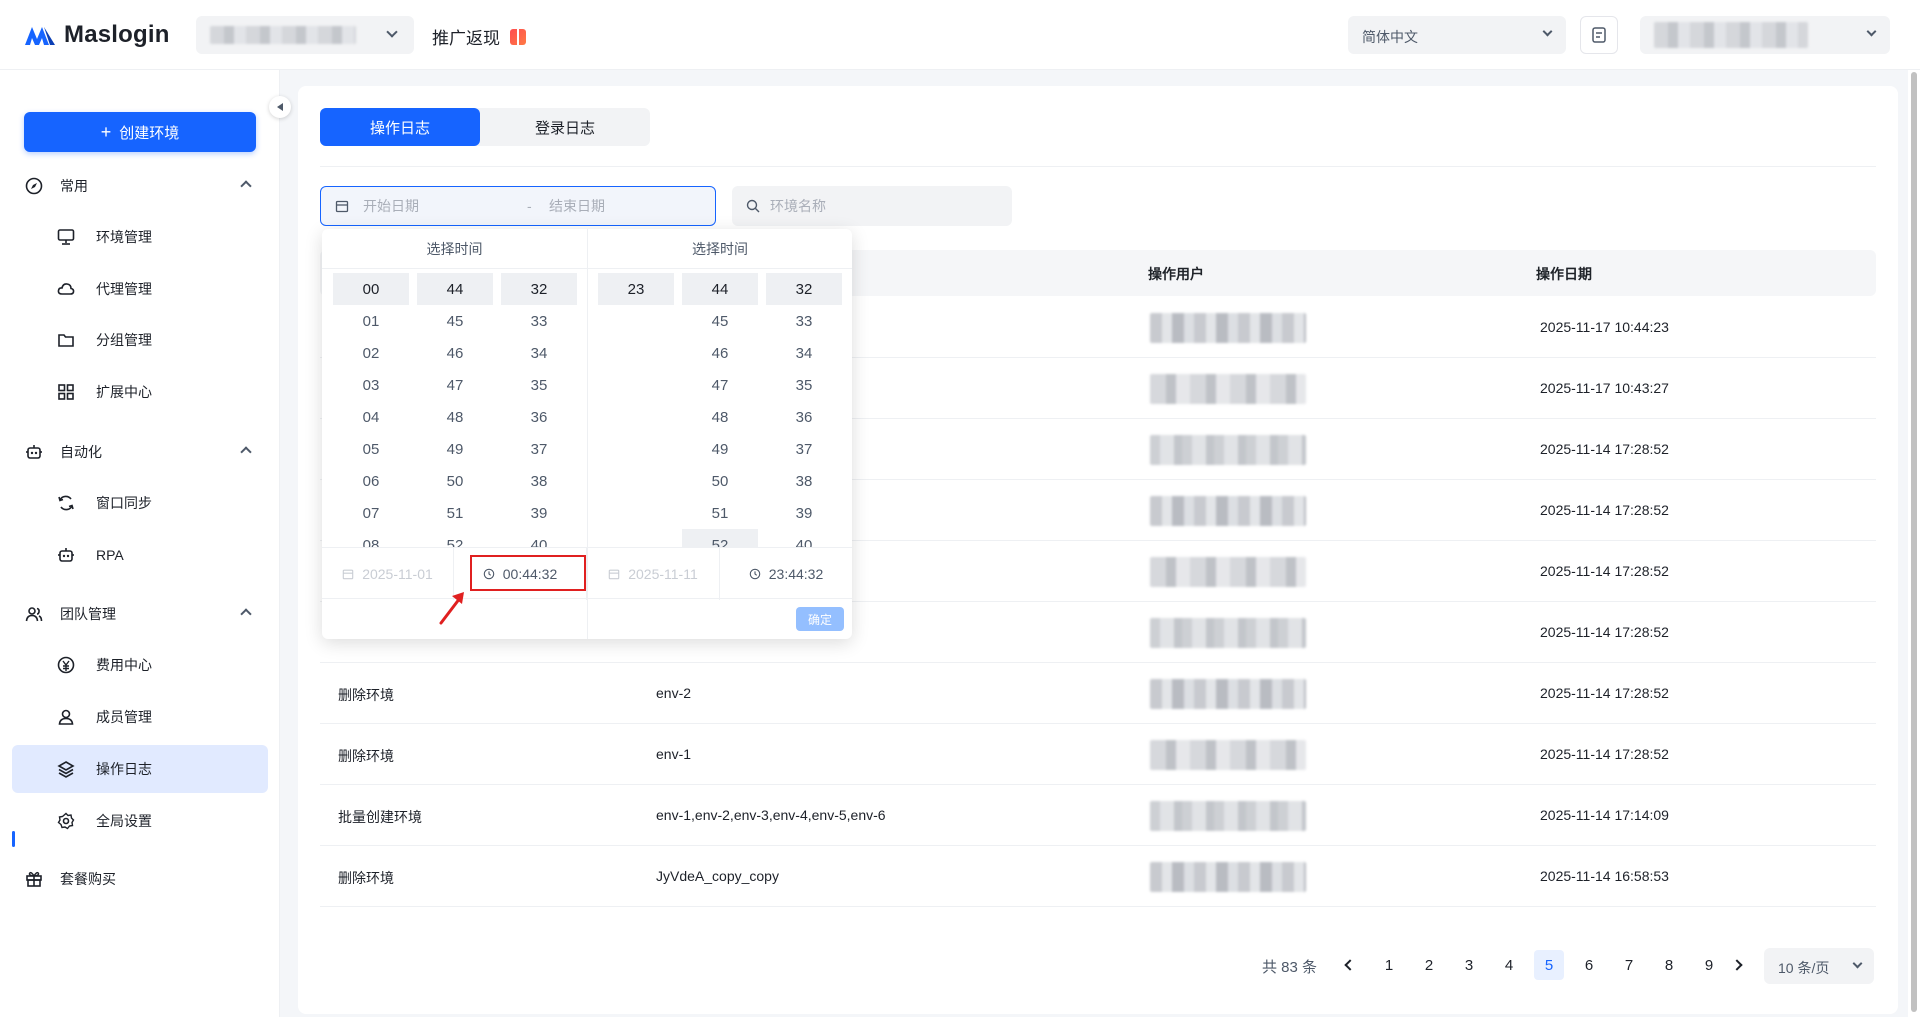 This screenshot has width=1920, height=1017. What do you see at coordinates (1389, 965) in the screenshot?
I see `page-number-button: 1` at bounding box center [1389, 965].